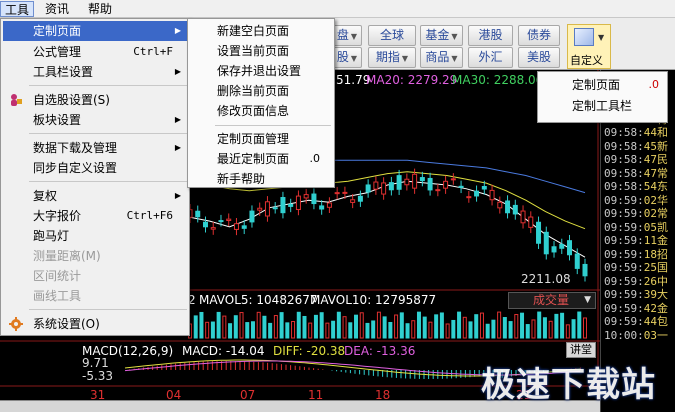 This screenshot has width=675, height=412. Describe the element at coordinates (441, 57) in the screenshot. I see `commodity-dropdown-button: 商品 ▼` at that location.